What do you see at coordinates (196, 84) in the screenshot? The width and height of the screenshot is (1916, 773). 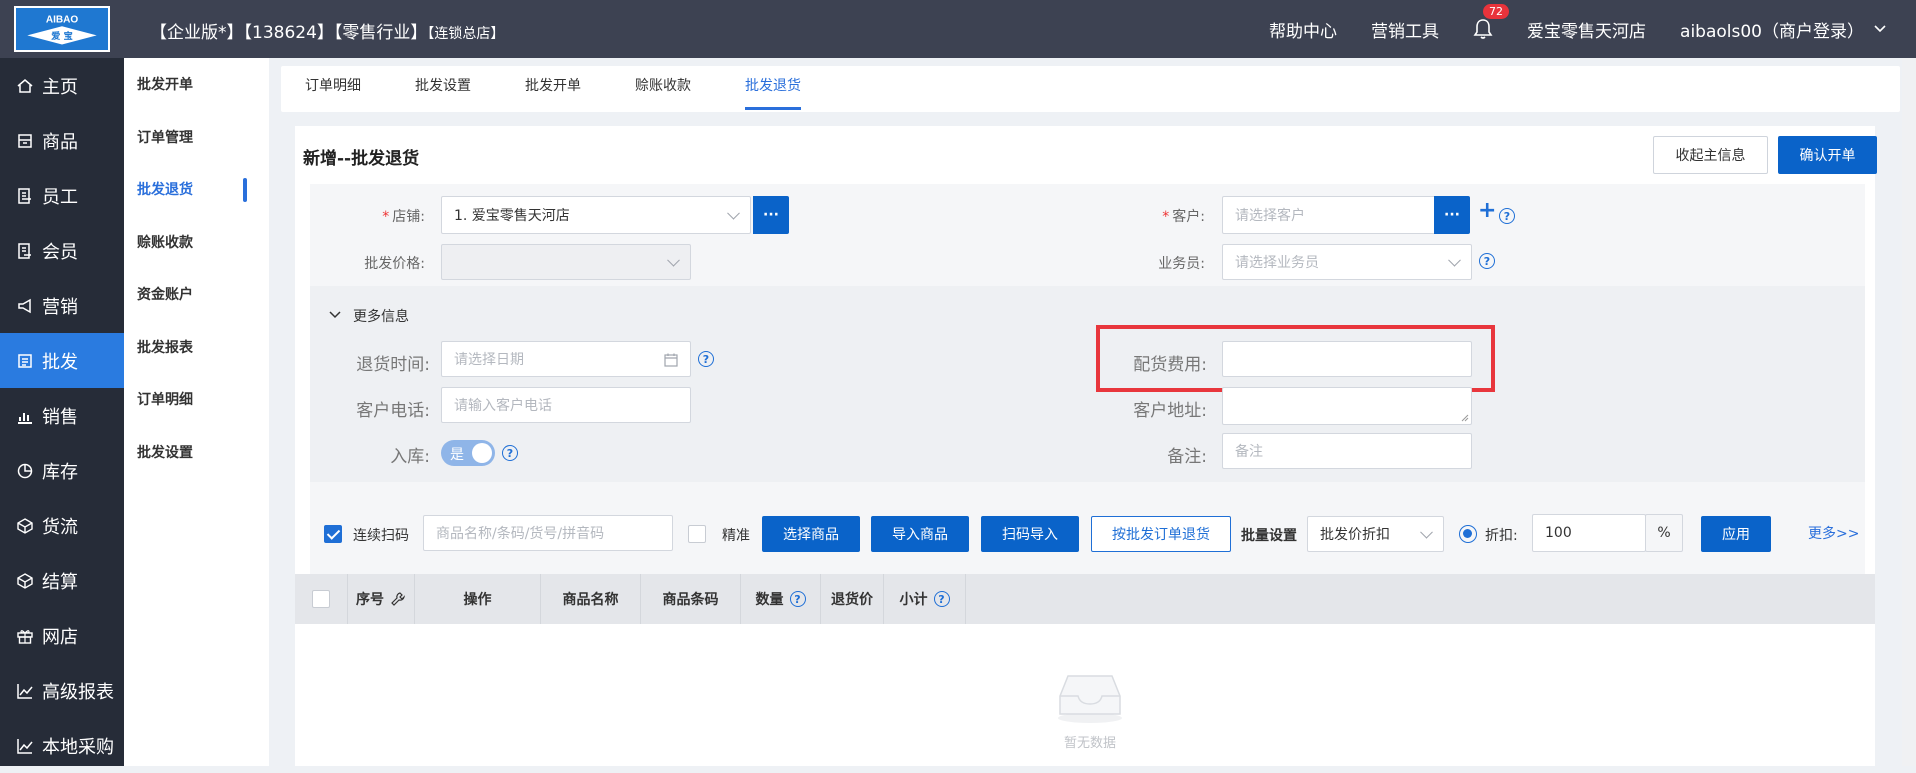 I see `subnav-item-wholesale-order: 批发开单` at bounding box center [196, 84].